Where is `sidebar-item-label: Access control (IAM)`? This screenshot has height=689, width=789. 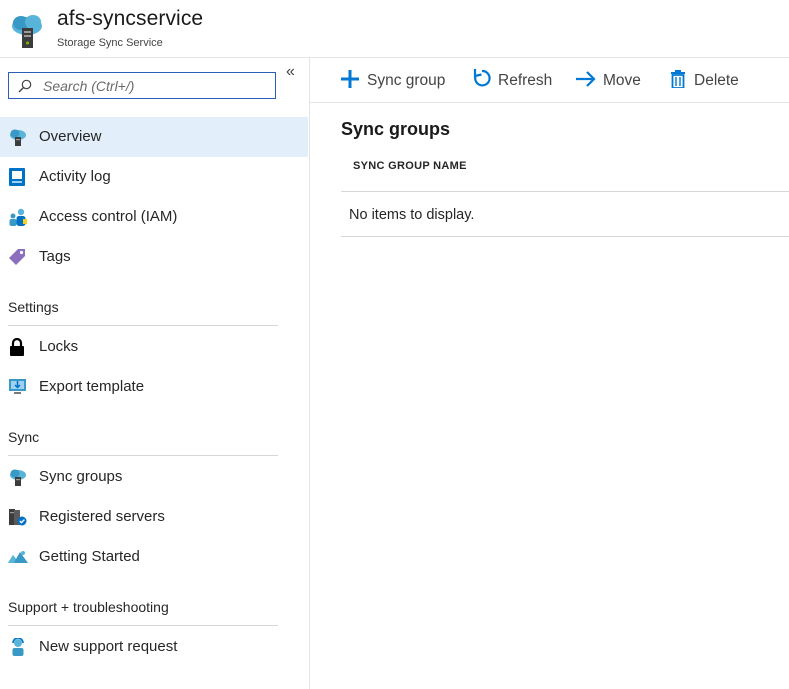 sidebar-item-label: Access control (IAM) is located at coordinates (108, 216).